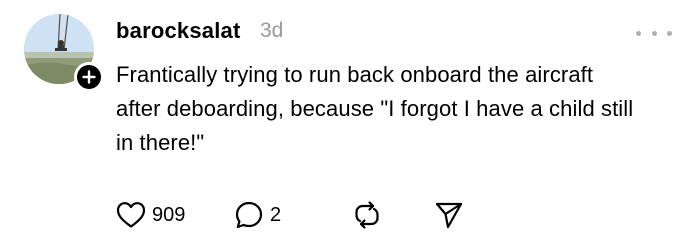 The image size is (700, 245). I want to click on share-button, so click(449, 215).